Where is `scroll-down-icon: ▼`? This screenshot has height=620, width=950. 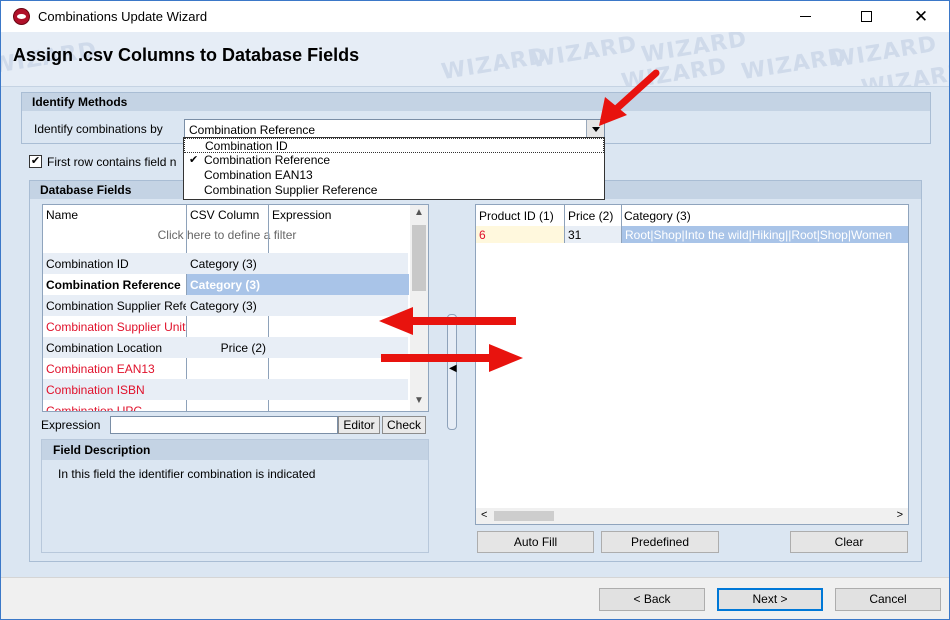
scroll-down-icon: ▼ is located at coordinates (419, 400).